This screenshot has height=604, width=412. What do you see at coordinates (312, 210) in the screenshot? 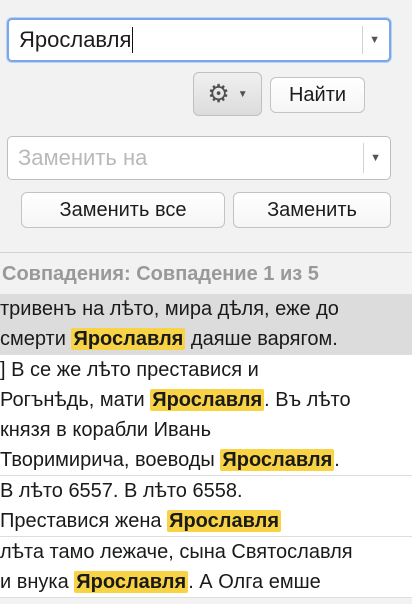
I see `replace-button: Заменить` at bounding box center [312, 210].